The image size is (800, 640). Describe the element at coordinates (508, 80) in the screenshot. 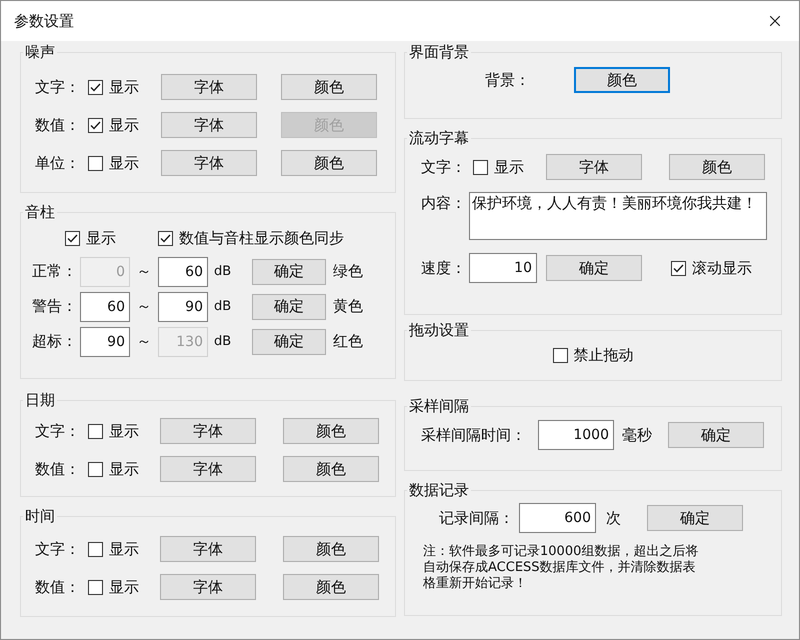

I see `row-label: 背景：` at that location.